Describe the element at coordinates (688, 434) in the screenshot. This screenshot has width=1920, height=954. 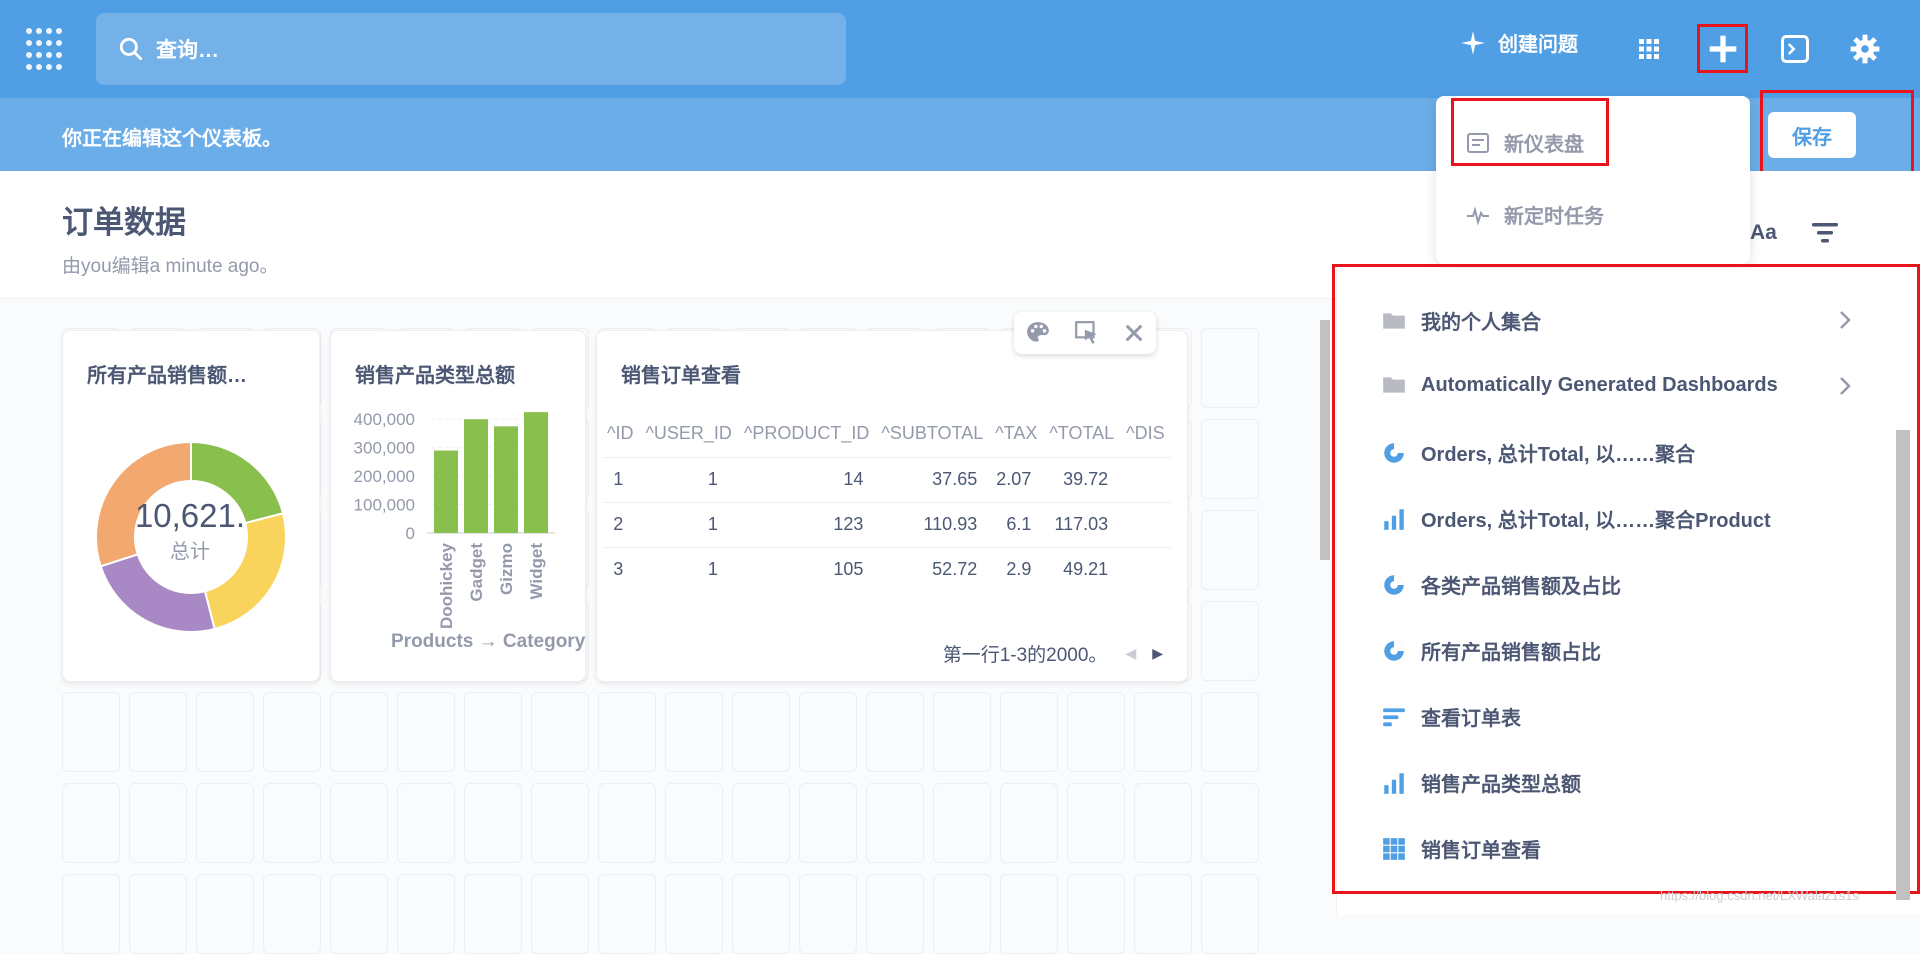
I see `column-header: ^USER_ID` at that location.